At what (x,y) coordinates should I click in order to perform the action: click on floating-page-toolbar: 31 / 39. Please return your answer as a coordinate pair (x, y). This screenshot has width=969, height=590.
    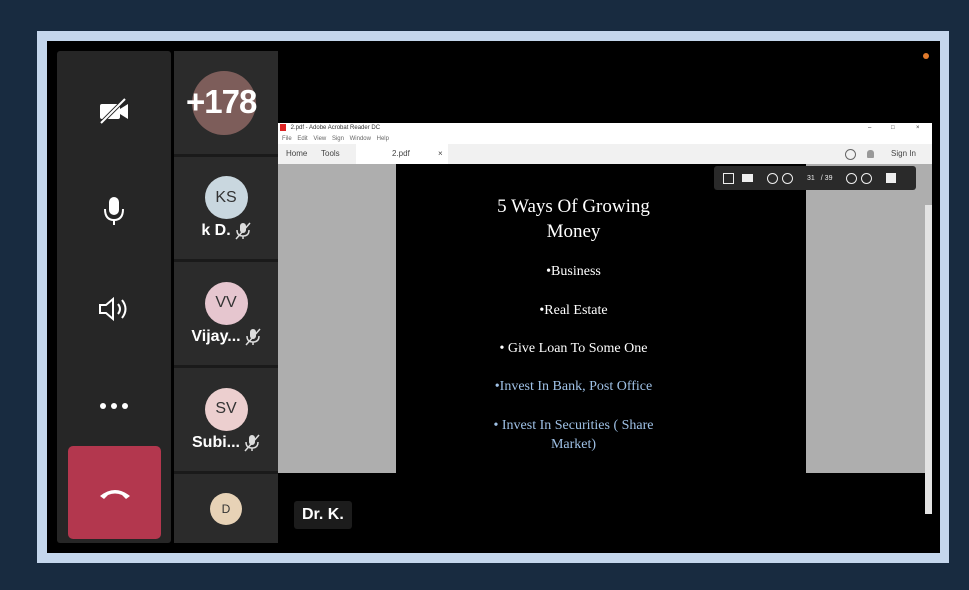
    Looking at the image, I should click on (815, 178).